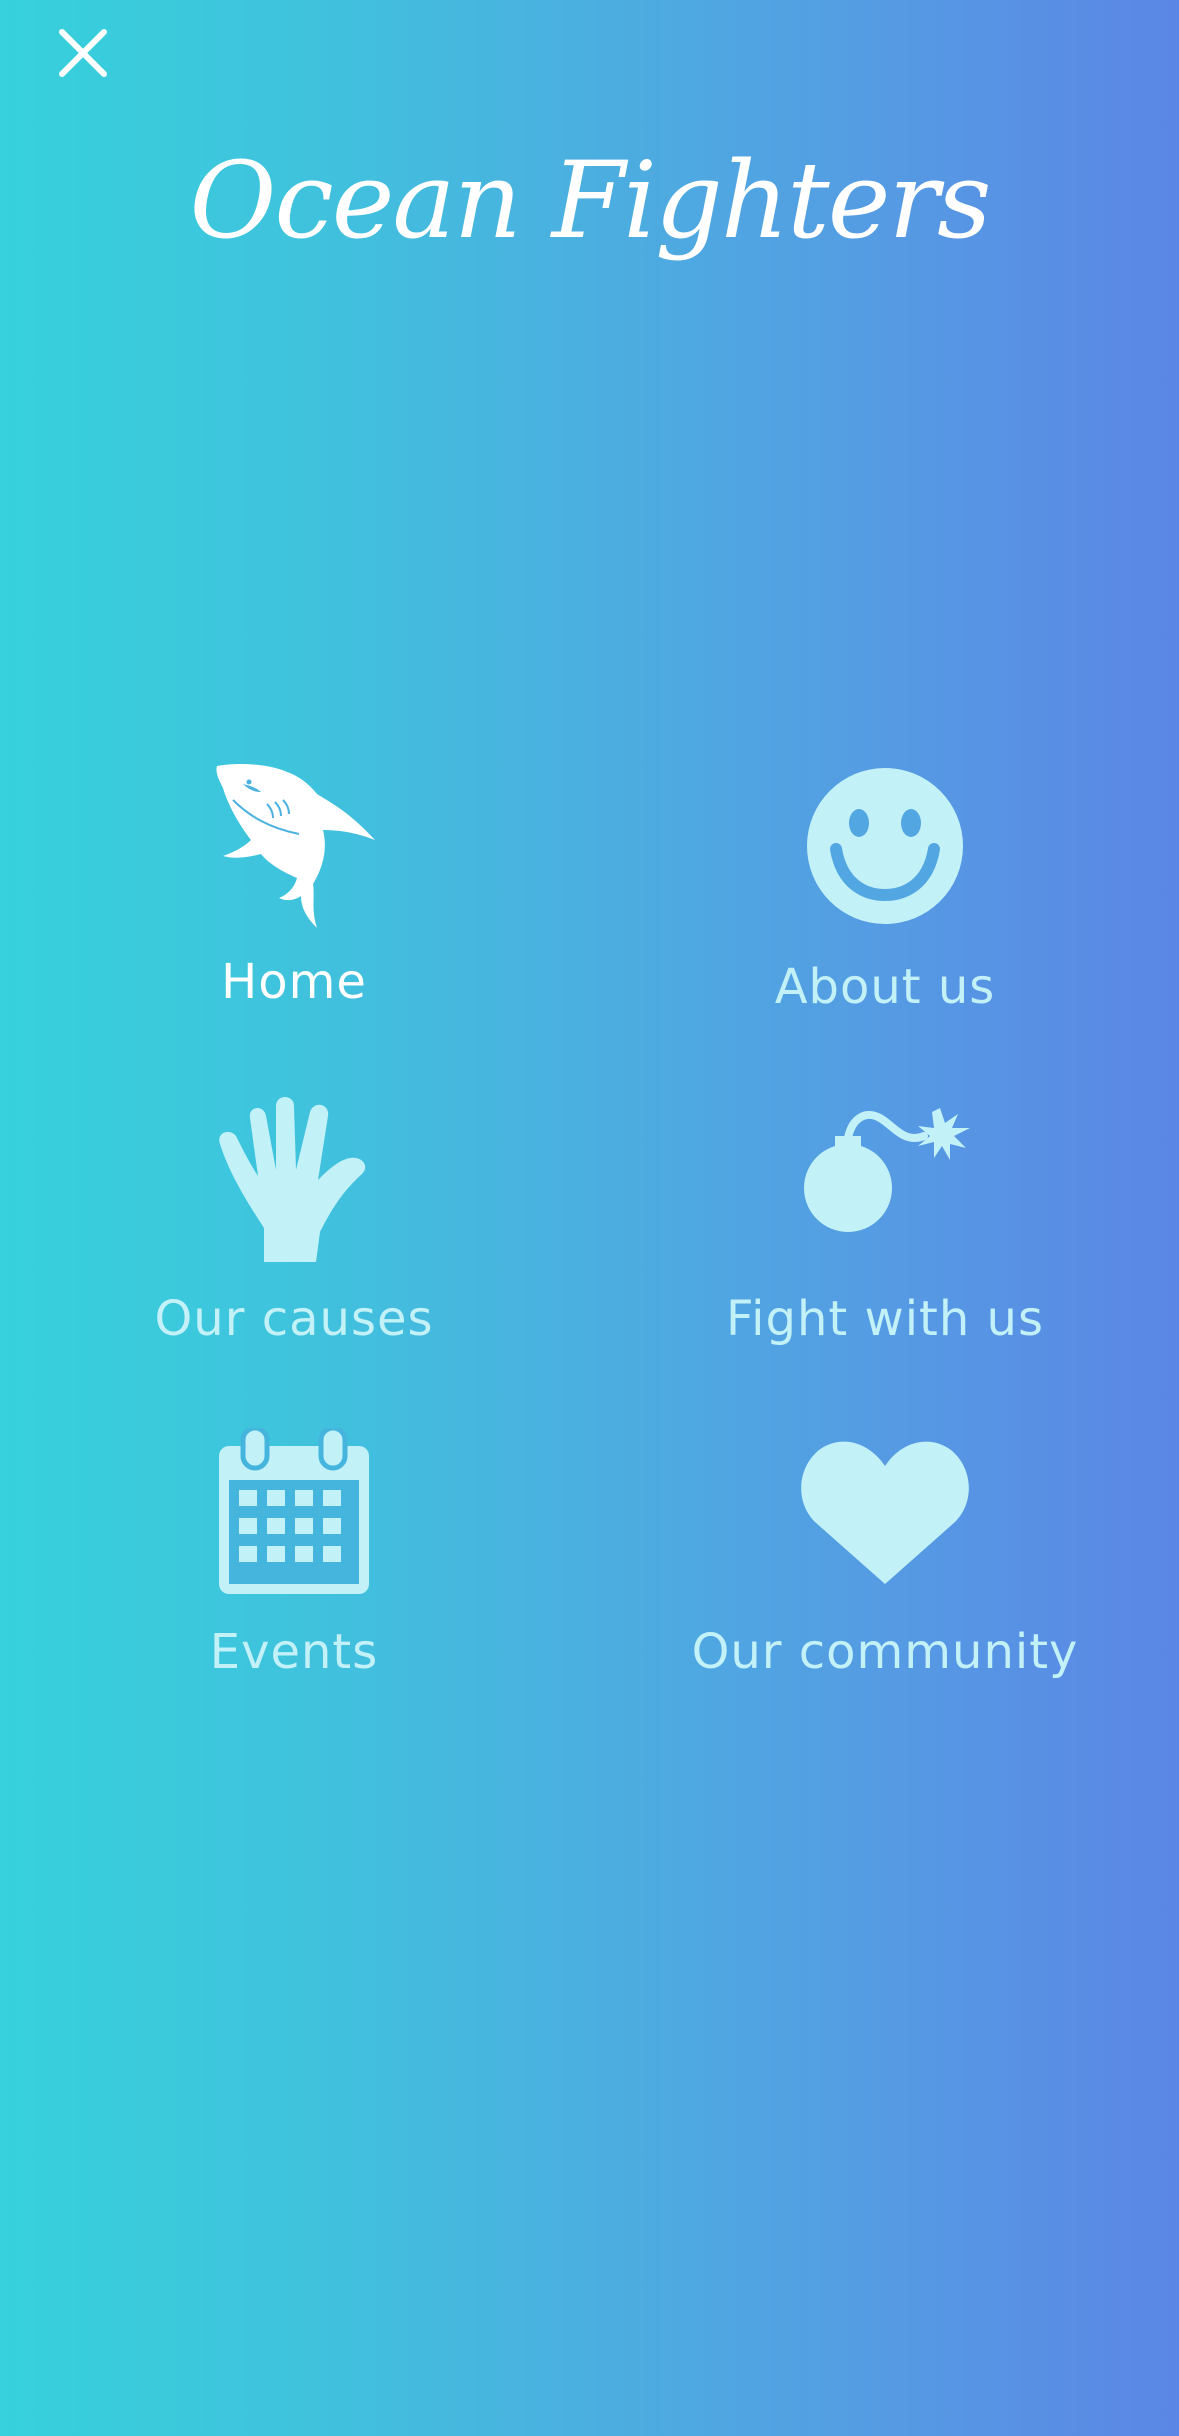 The width and height of the screenshot is (1179, 2436). Describe the element at coordinates (295, 846) in the screenshot. I see `shark-icon` at that location.